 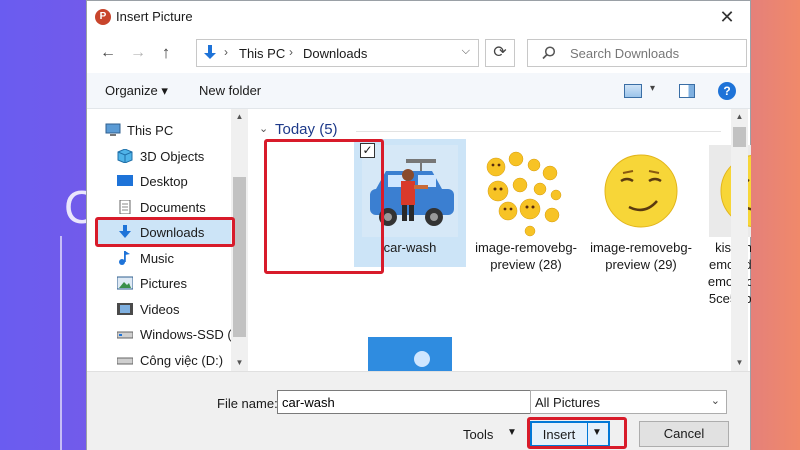 I want to click on sidebar-item-label: 3D Objects, so click(x=172, y=156).